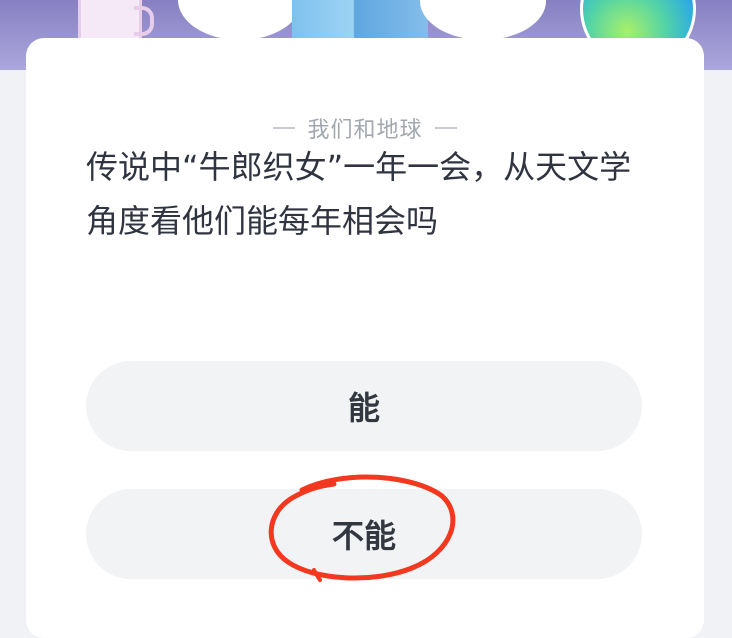 The height and width of the screenshot is (638, 732). What do you see at coordinates (359, 194) in the screenshot?
I see `question-text: 传说中“牛郎织女”一年一会，从天文学角度看他们能每年相会吗` at bounding box center [359, 194].